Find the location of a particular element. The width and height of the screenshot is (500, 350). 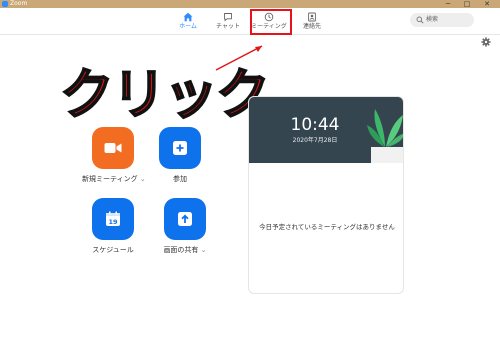

join-action: 参加 is located at coordinates (180, 155).